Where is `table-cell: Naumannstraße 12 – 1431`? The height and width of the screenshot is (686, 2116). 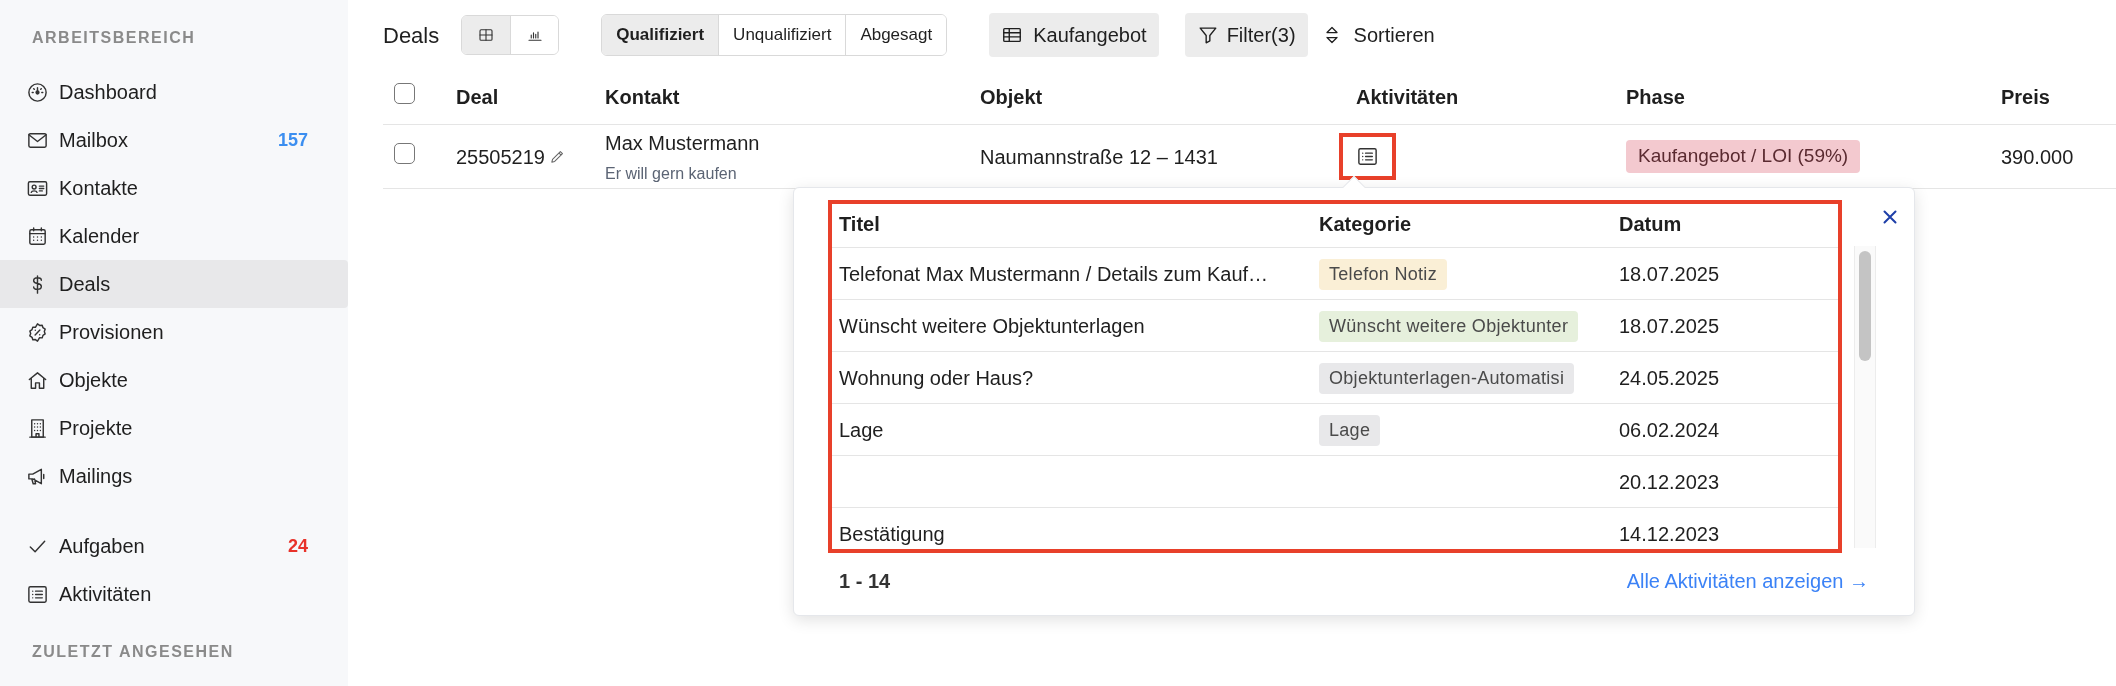 table-cell: Naumannstraße 12 – 1431 is located at coordinates (1099, 156).